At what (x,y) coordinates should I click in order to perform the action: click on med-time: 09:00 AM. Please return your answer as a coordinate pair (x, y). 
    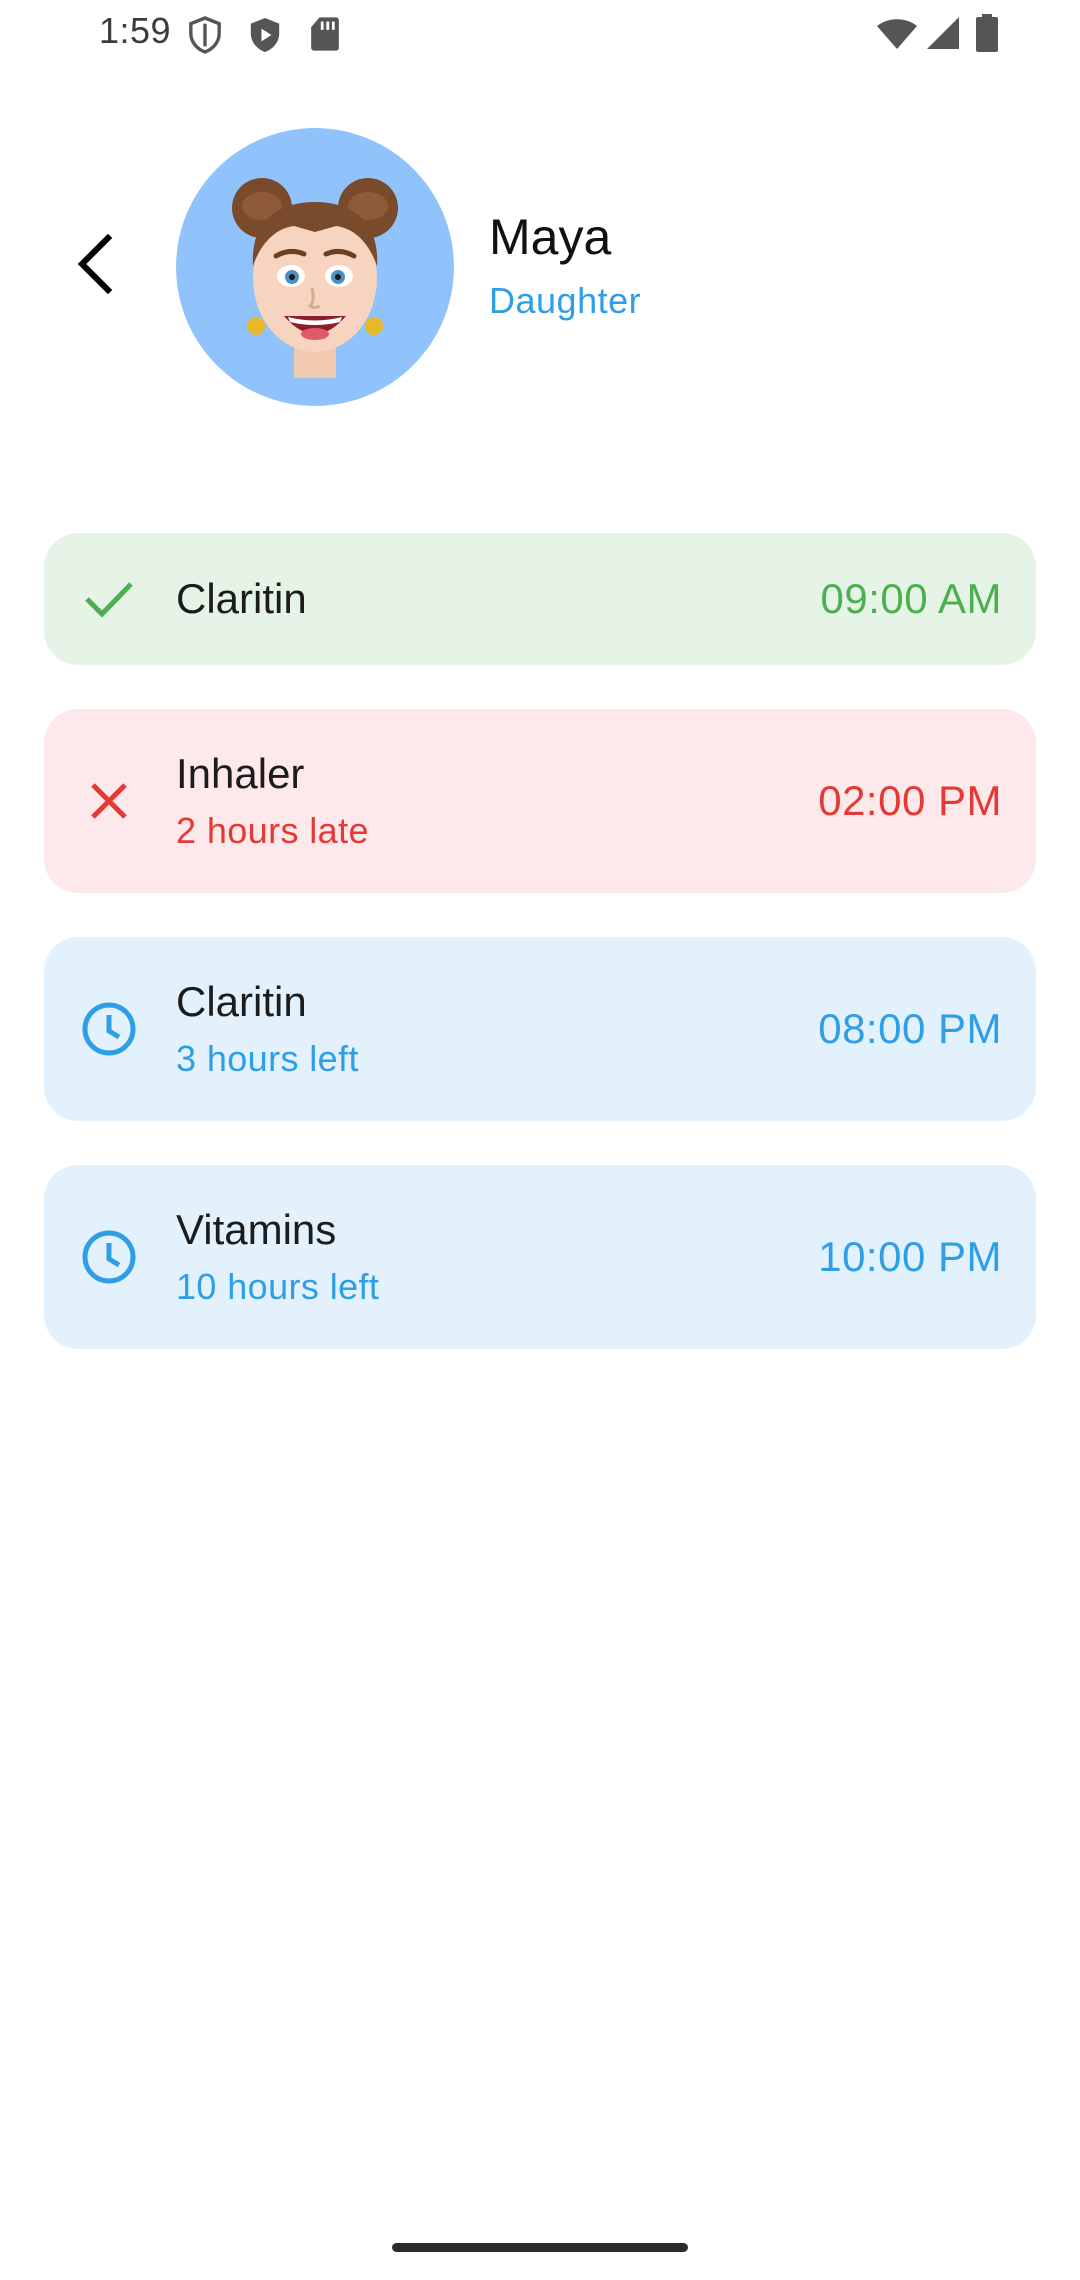
    Looking at the image, I should click on (911, 598).